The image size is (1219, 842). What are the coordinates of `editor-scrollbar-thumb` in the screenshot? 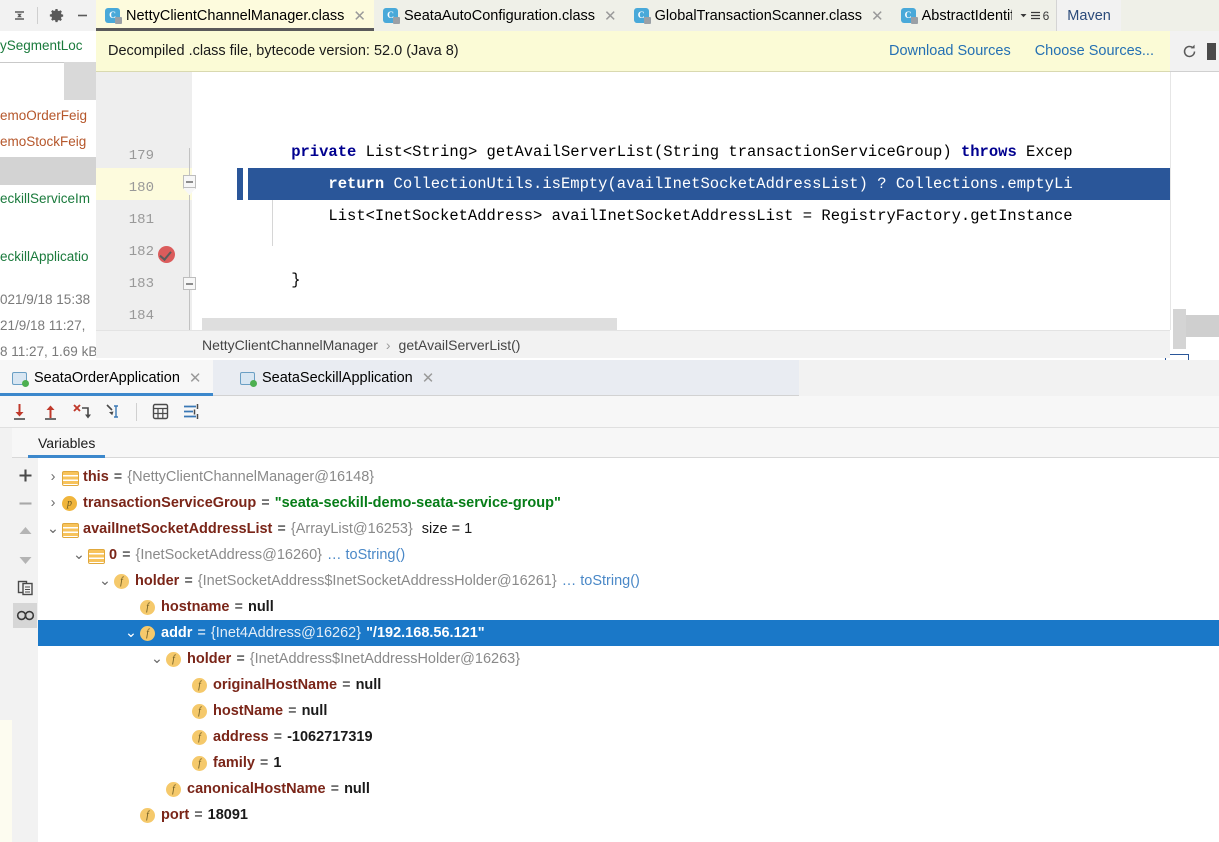 It's located at (1179, 329).